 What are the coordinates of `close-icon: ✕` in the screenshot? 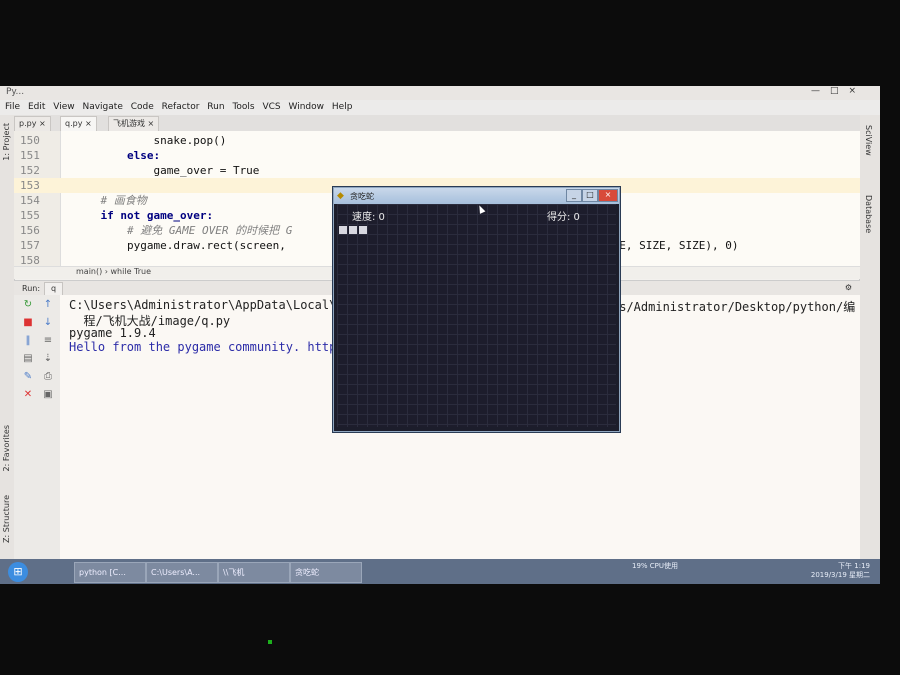 It's located at (28, 395).